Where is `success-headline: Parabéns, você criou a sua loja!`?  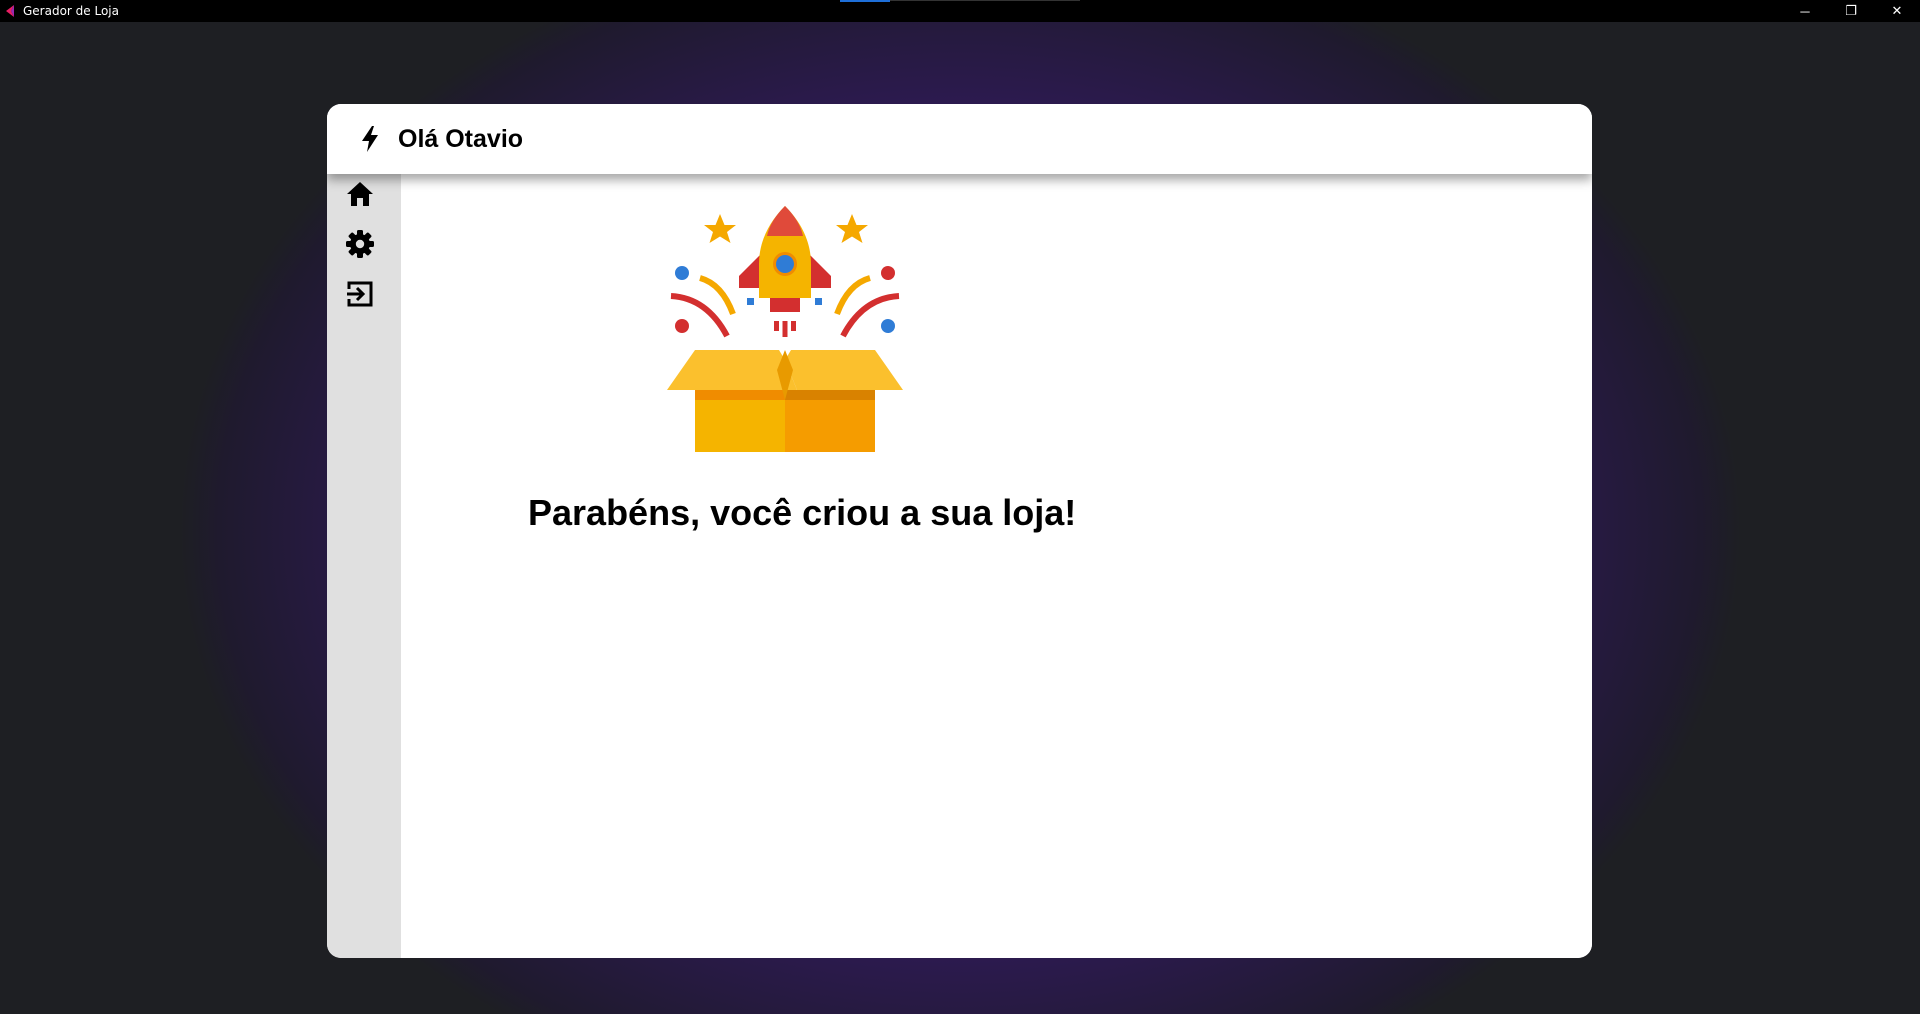 success-headline: Parabéns, você criou a sua loja! is located at coordinates (802, 512).